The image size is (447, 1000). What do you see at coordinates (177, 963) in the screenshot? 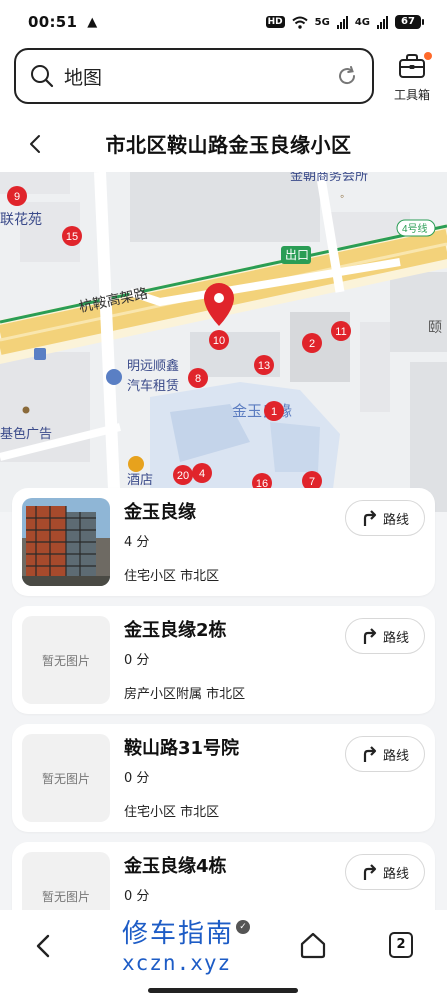
I see `watermark-en: xczn.xyz` at bounding box center [177, 963].